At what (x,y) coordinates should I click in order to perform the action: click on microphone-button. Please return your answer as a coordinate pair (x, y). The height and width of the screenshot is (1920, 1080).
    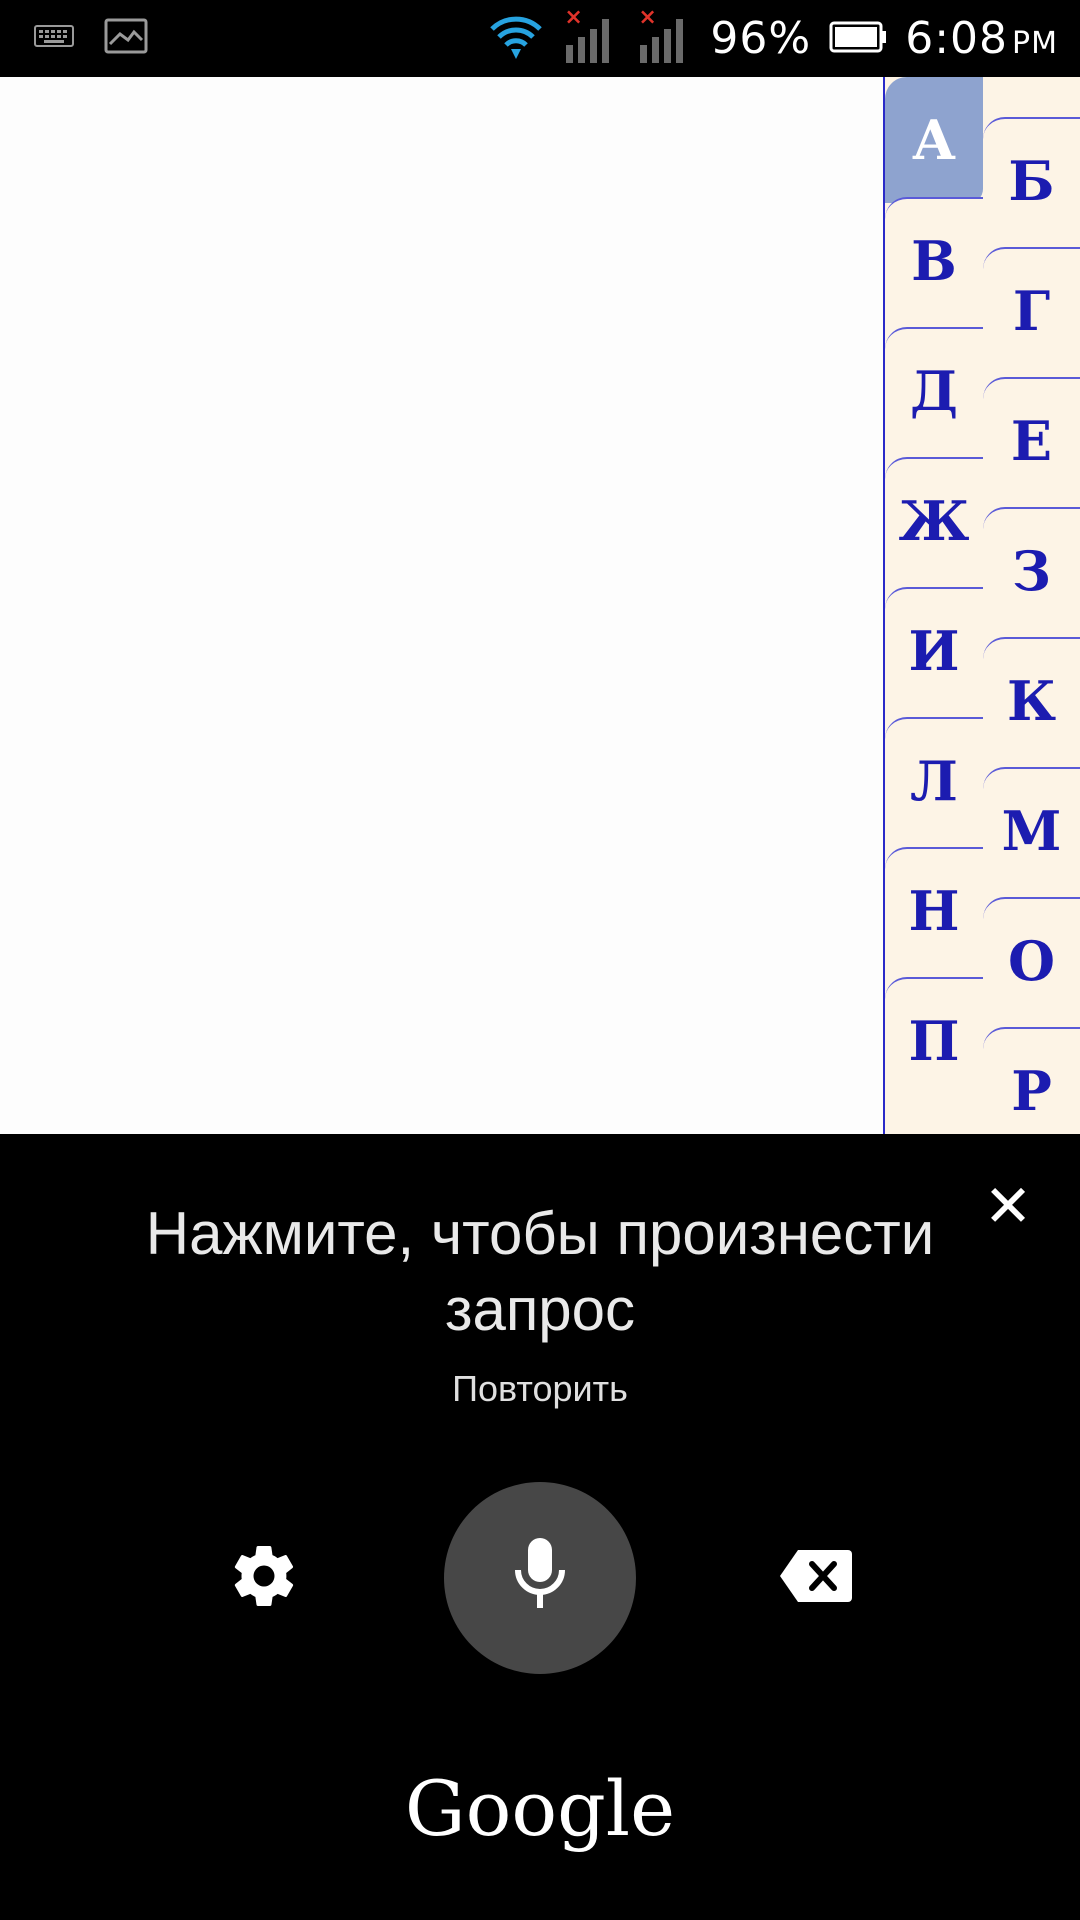
    Looking at the image, I should click on (540, 1578).